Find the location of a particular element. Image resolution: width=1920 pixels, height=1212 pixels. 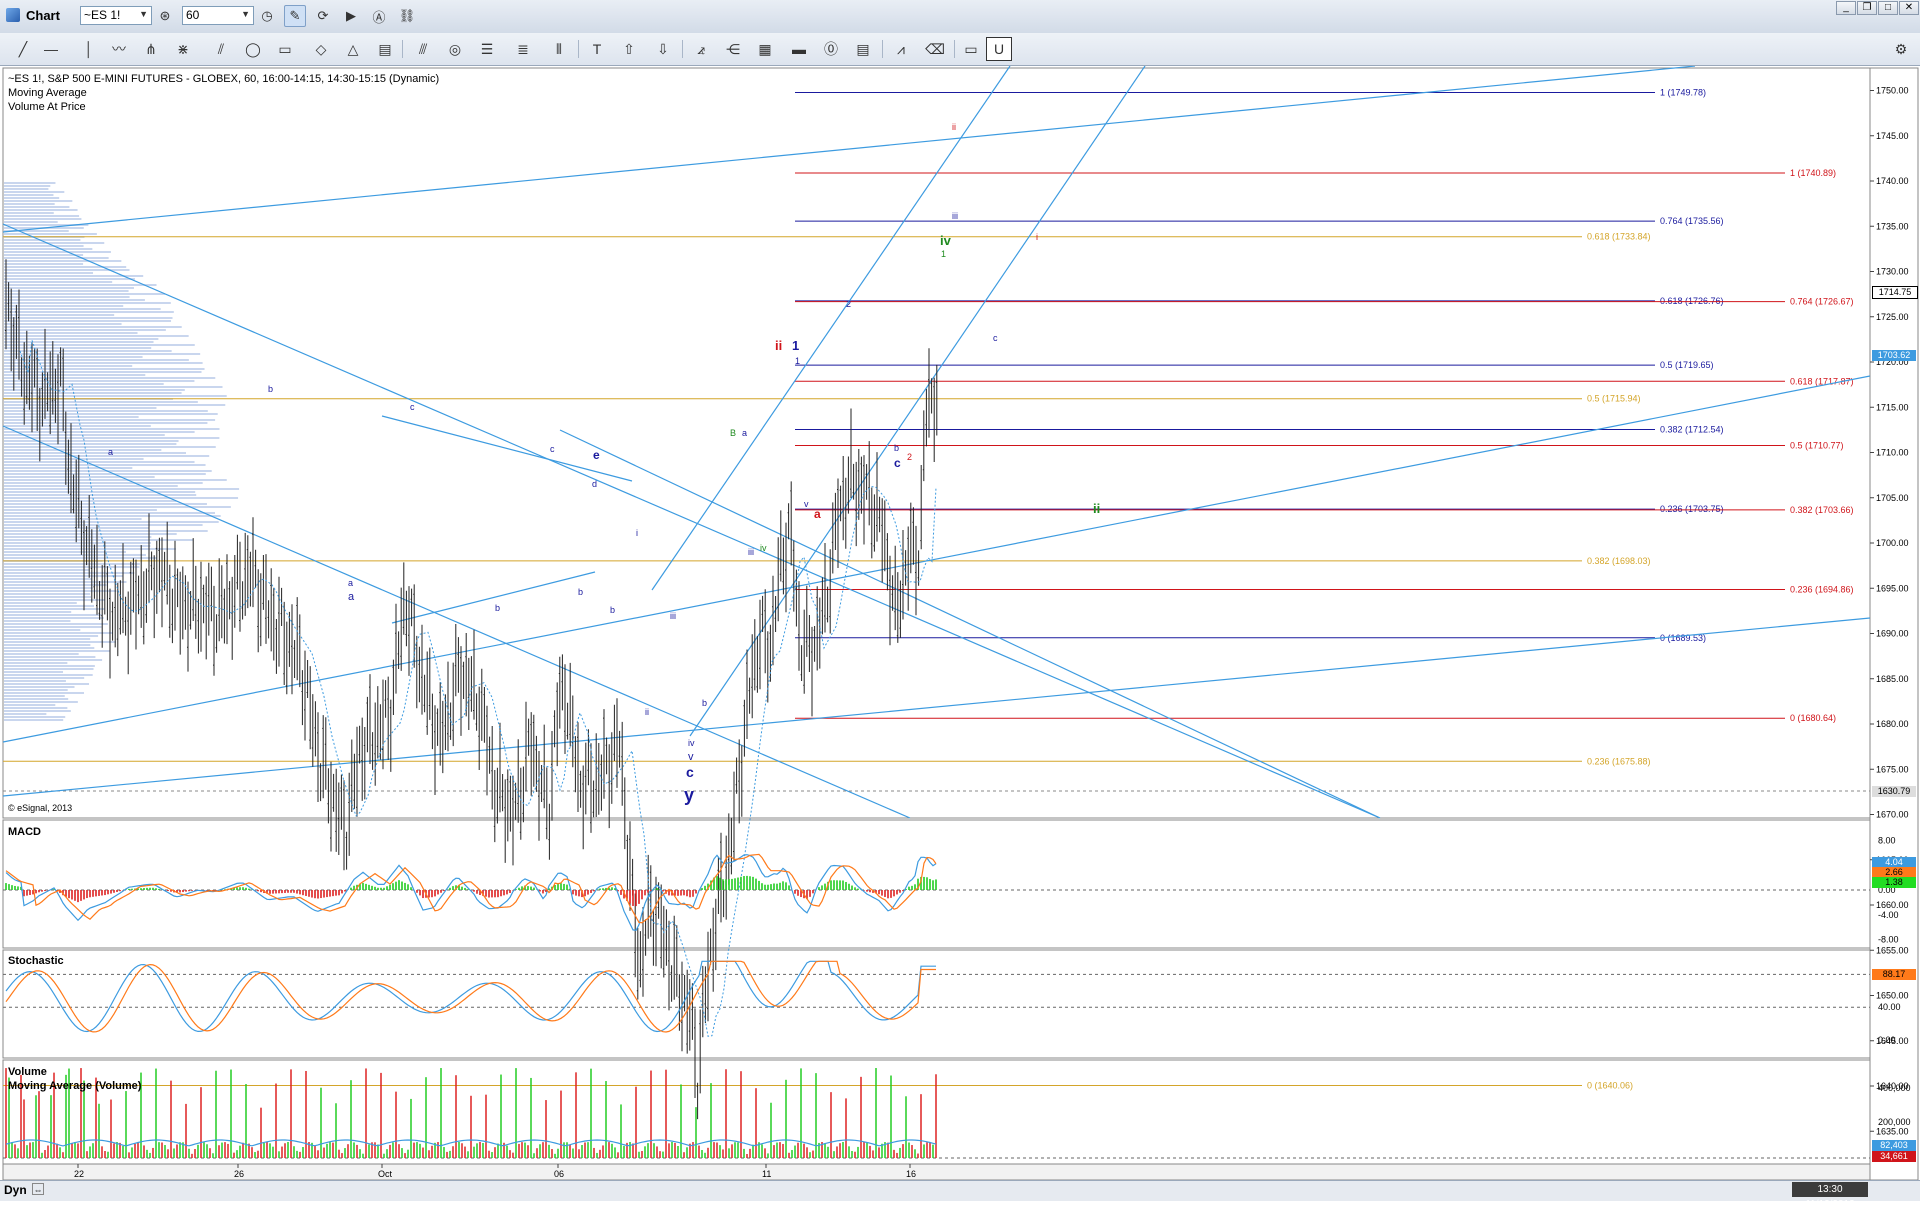

vertical-line-tool-icon: │ is located at coordinates (89, 49).